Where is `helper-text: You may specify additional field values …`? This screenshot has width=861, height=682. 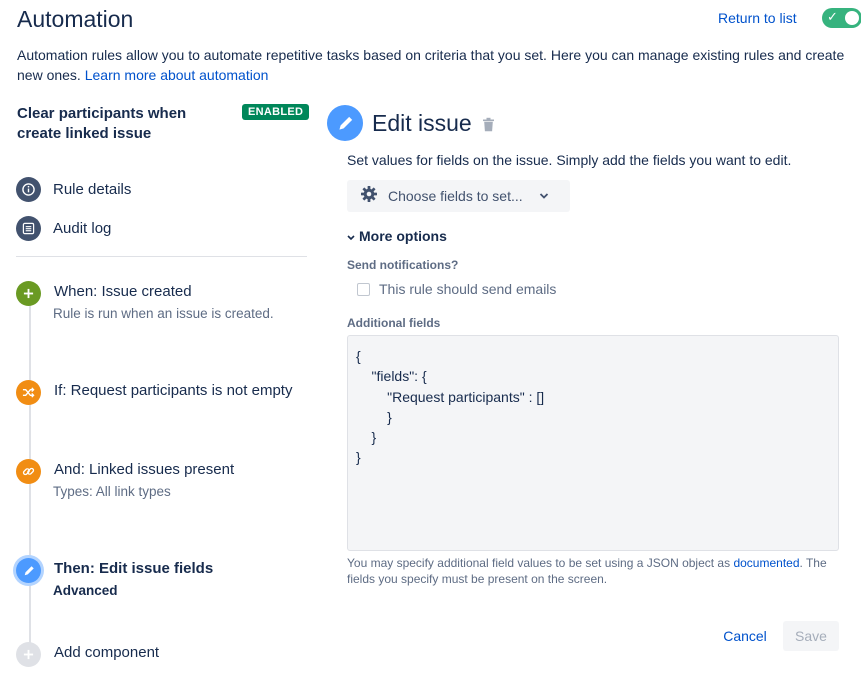
helper-text: You may specify additional field values … is located at coordinates (592, 571).